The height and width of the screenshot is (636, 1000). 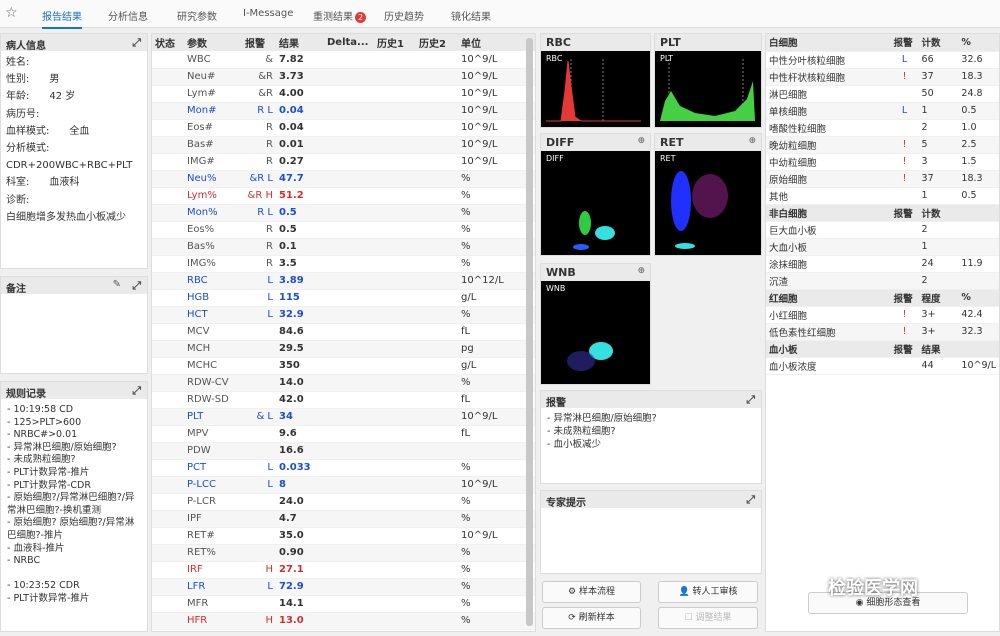 I want to click on result-row: WBC & 7.82 10^9/L, so click(x=343, y=60).